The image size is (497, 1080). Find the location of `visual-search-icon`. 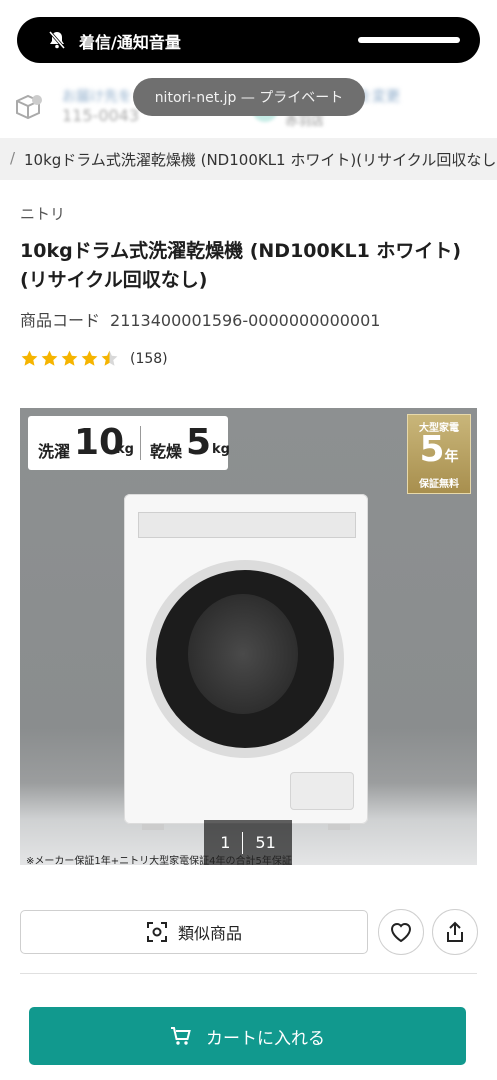

visual-search-icon is located at coordinates (156, 932).